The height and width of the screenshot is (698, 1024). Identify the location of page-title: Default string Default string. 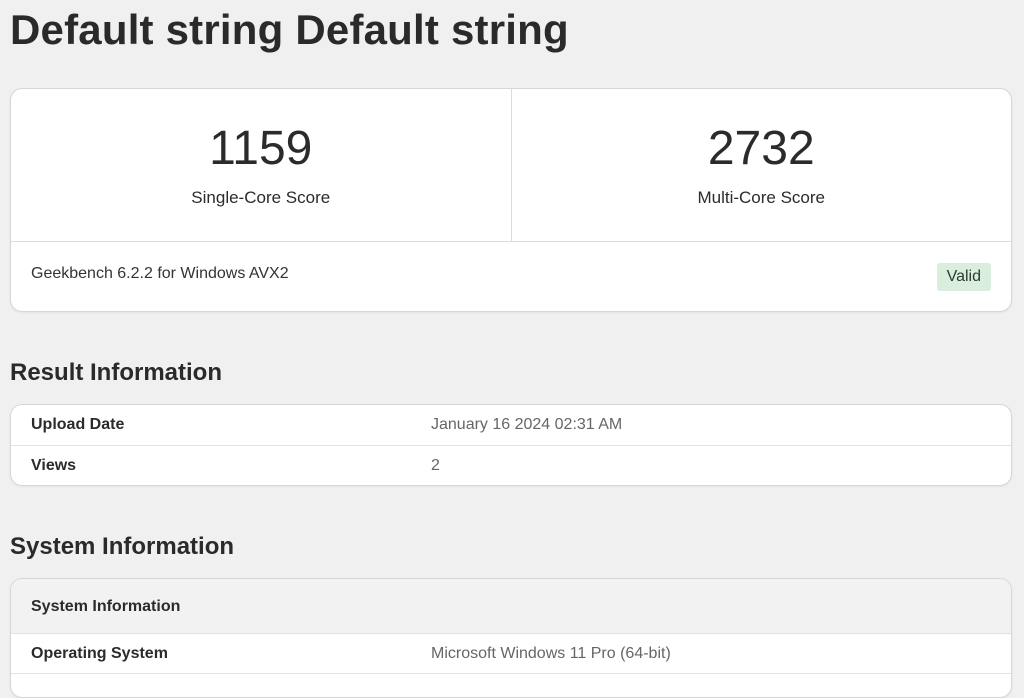
(289, 29).